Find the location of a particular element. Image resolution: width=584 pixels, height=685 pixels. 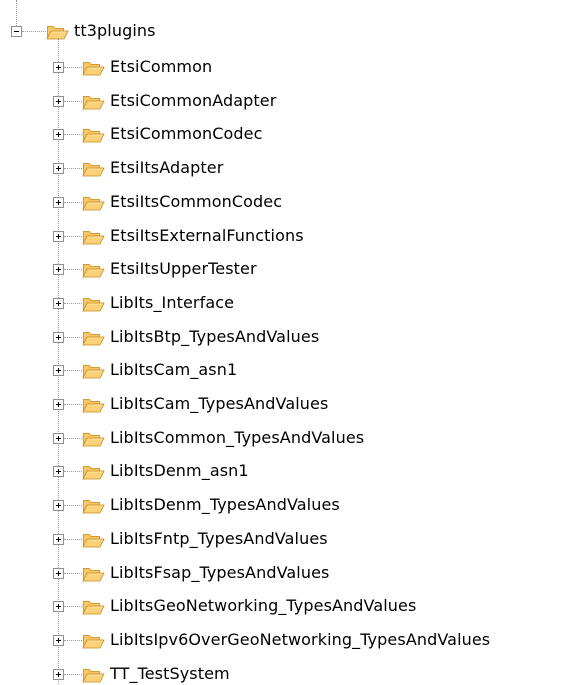

tree-node-label: LibItsCam_TypesAndValues is located at coordinates (219, 403).